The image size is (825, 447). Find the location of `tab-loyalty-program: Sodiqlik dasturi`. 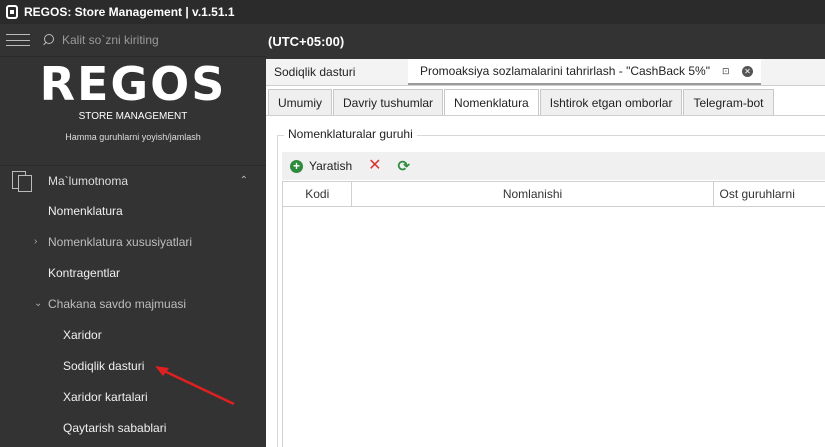

tab-loyalty-program: Sodiqlik dasturi is located at coordinates (337, 72).